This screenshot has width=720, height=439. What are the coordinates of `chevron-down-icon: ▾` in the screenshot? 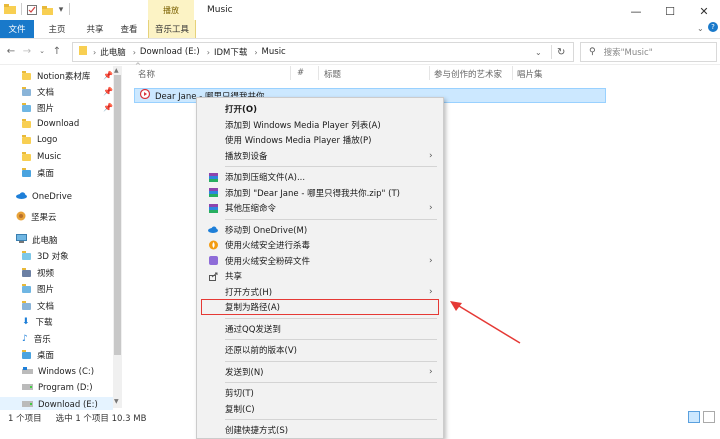 It's located at (61, 10).